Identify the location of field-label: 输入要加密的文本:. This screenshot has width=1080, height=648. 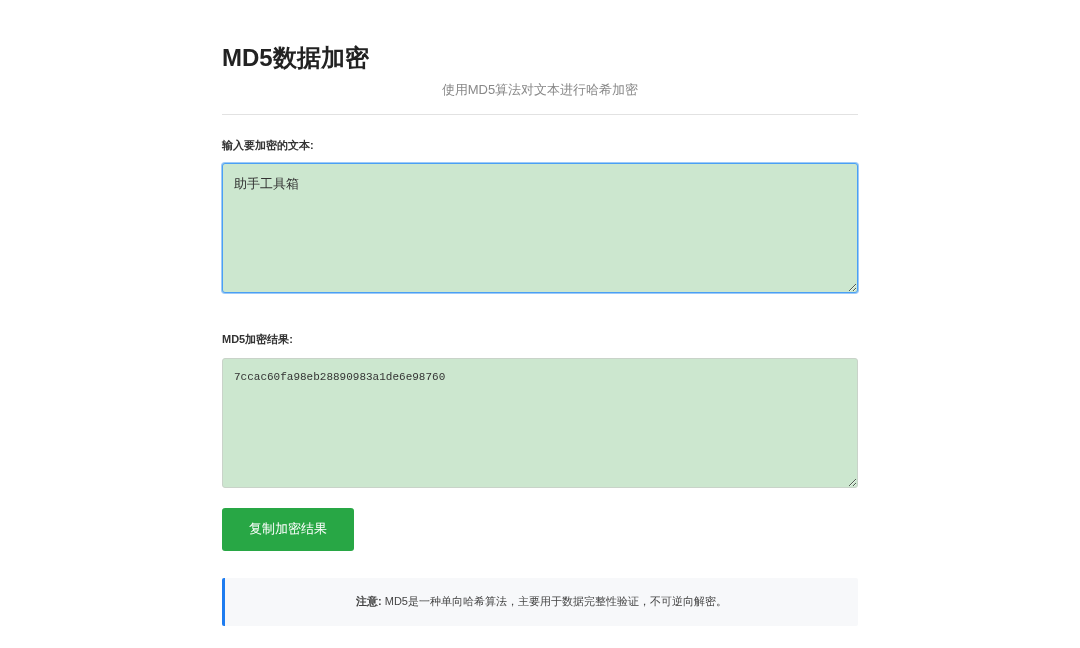
(268, 145).